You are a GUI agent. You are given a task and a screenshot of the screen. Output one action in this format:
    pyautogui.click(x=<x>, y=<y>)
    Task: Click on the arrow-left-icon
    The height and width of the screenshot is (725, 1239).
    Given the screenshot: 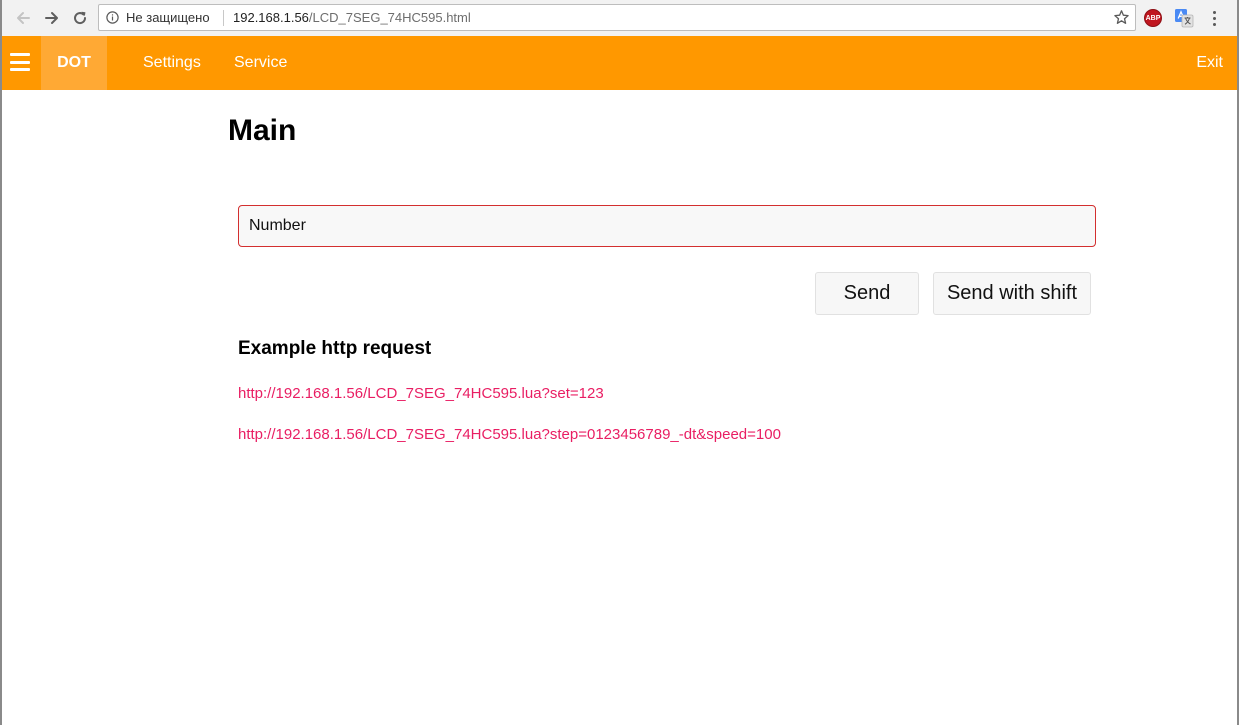 What is the action you would take?
    pyautogui.click(x=23, y=18)
    